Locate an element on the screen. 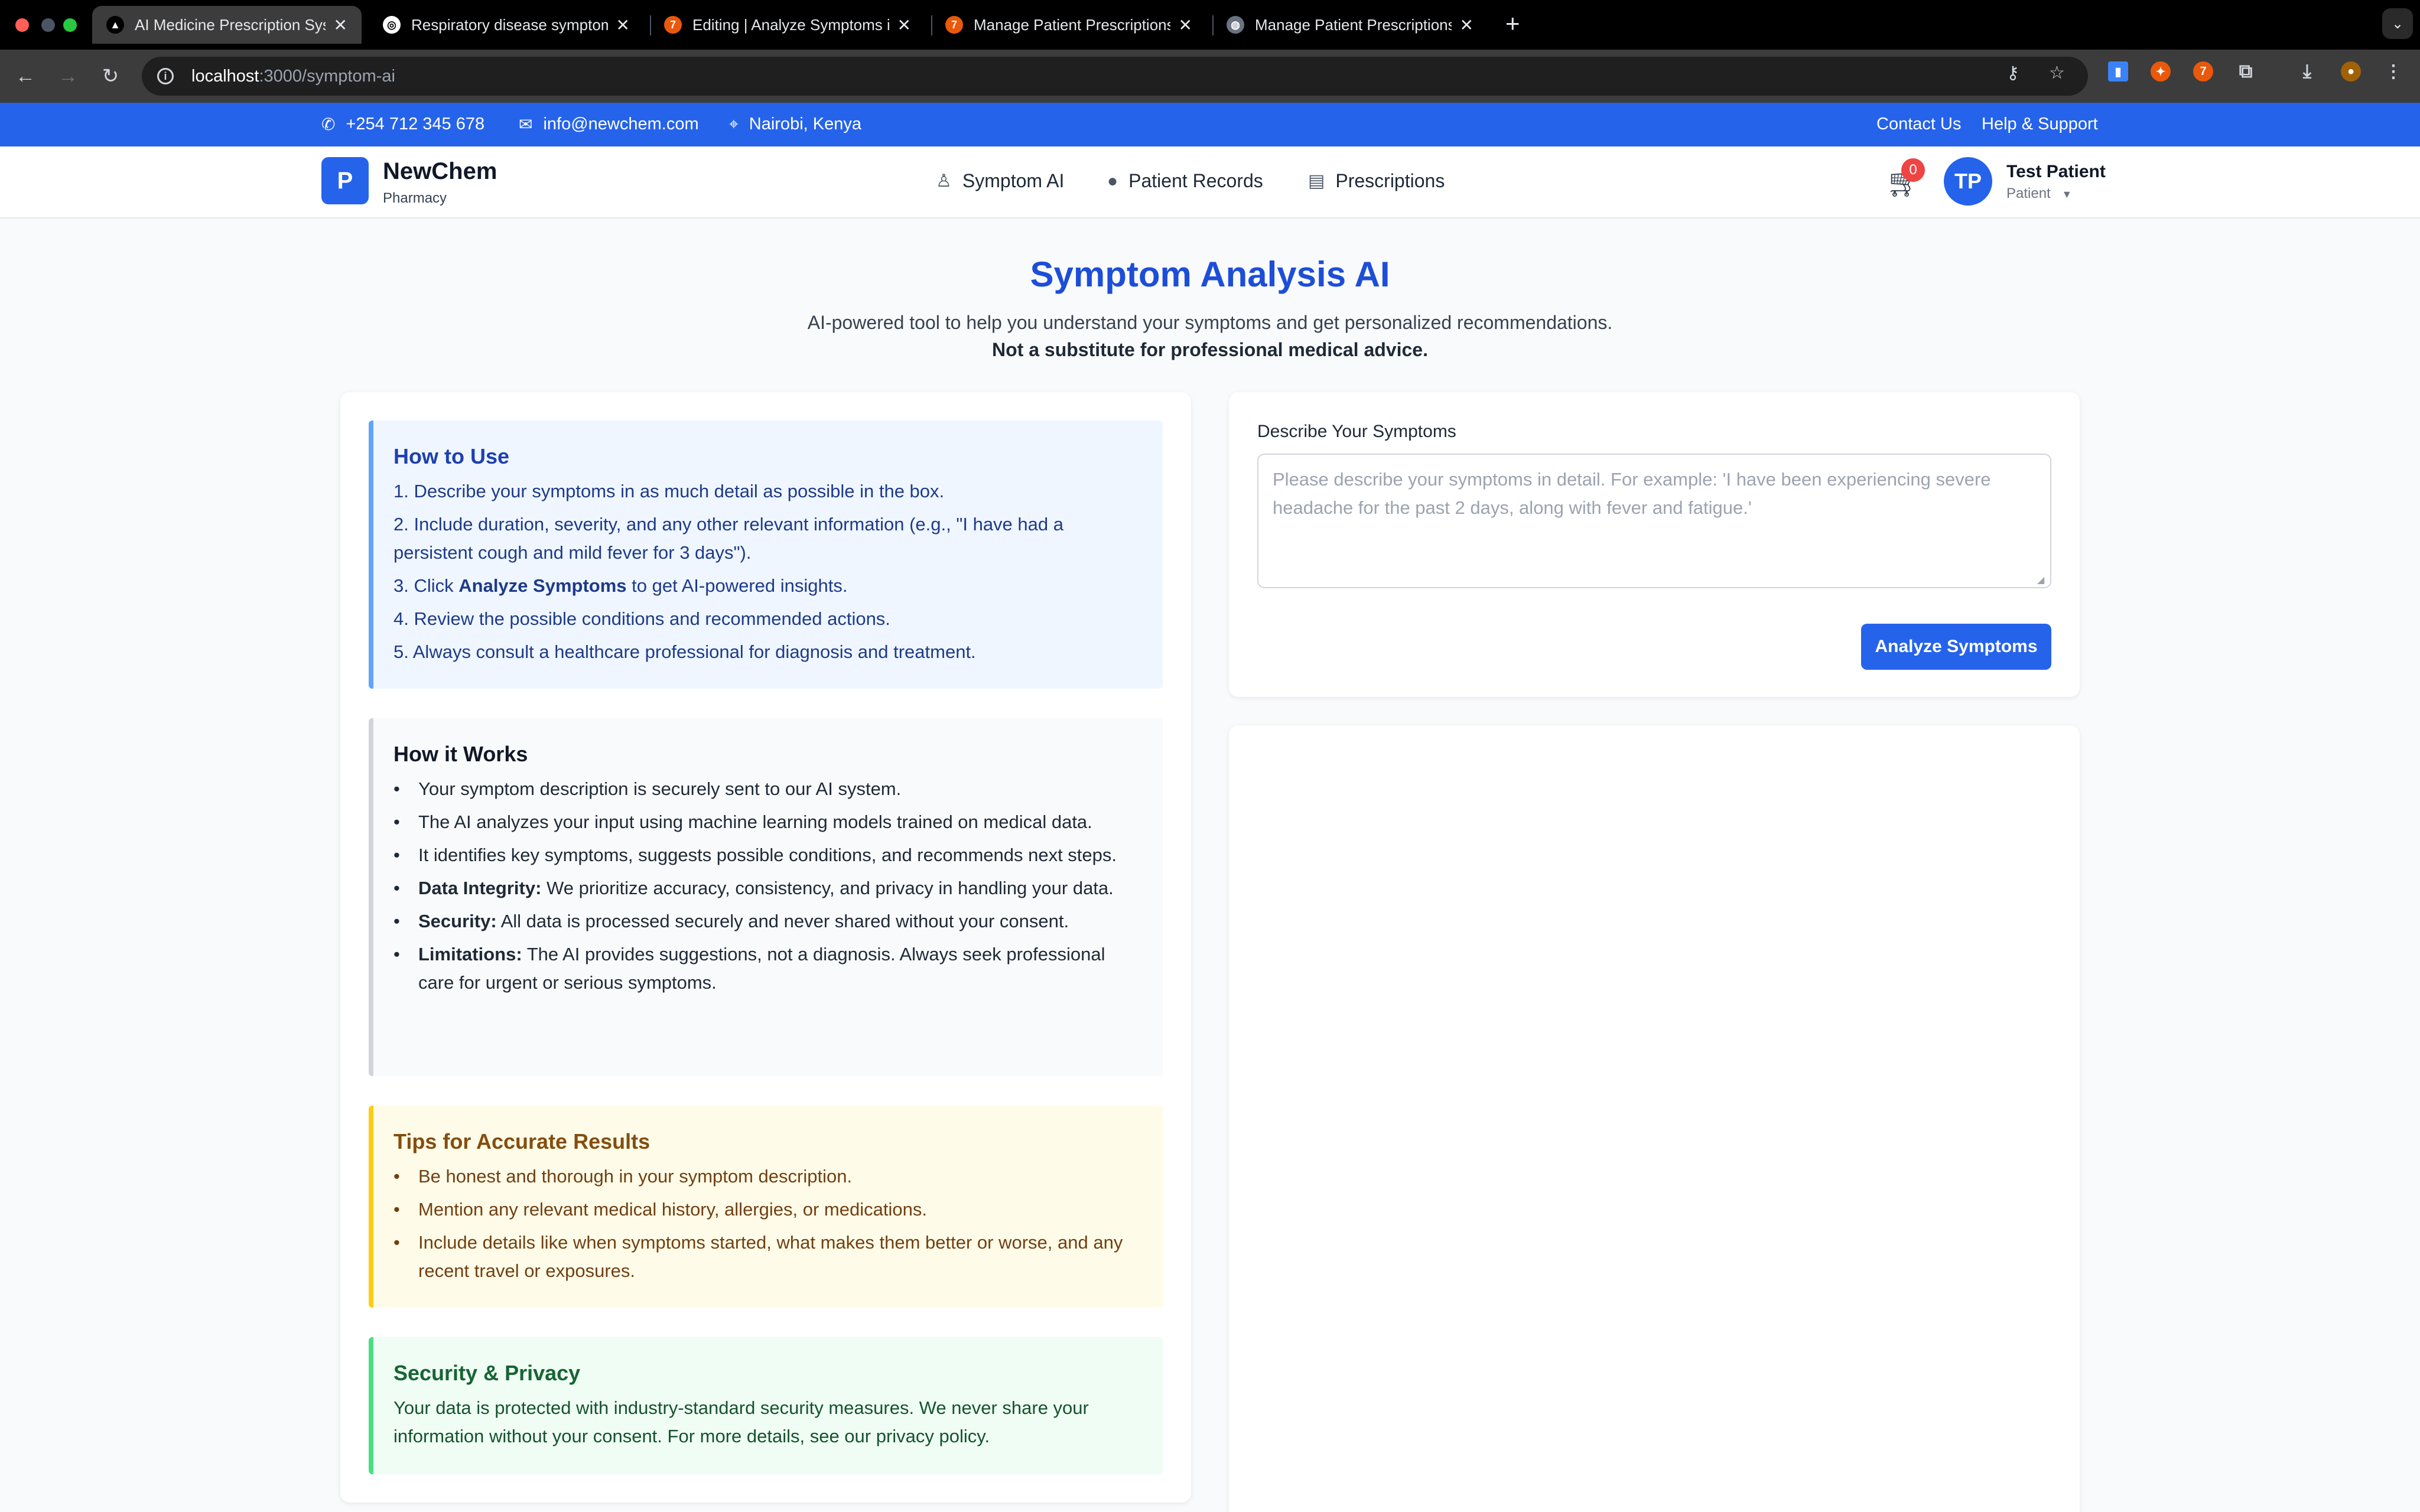 The height and width of the screenshot is (1512, 2420). symptoms-input is located at coordinates (1654, 521).